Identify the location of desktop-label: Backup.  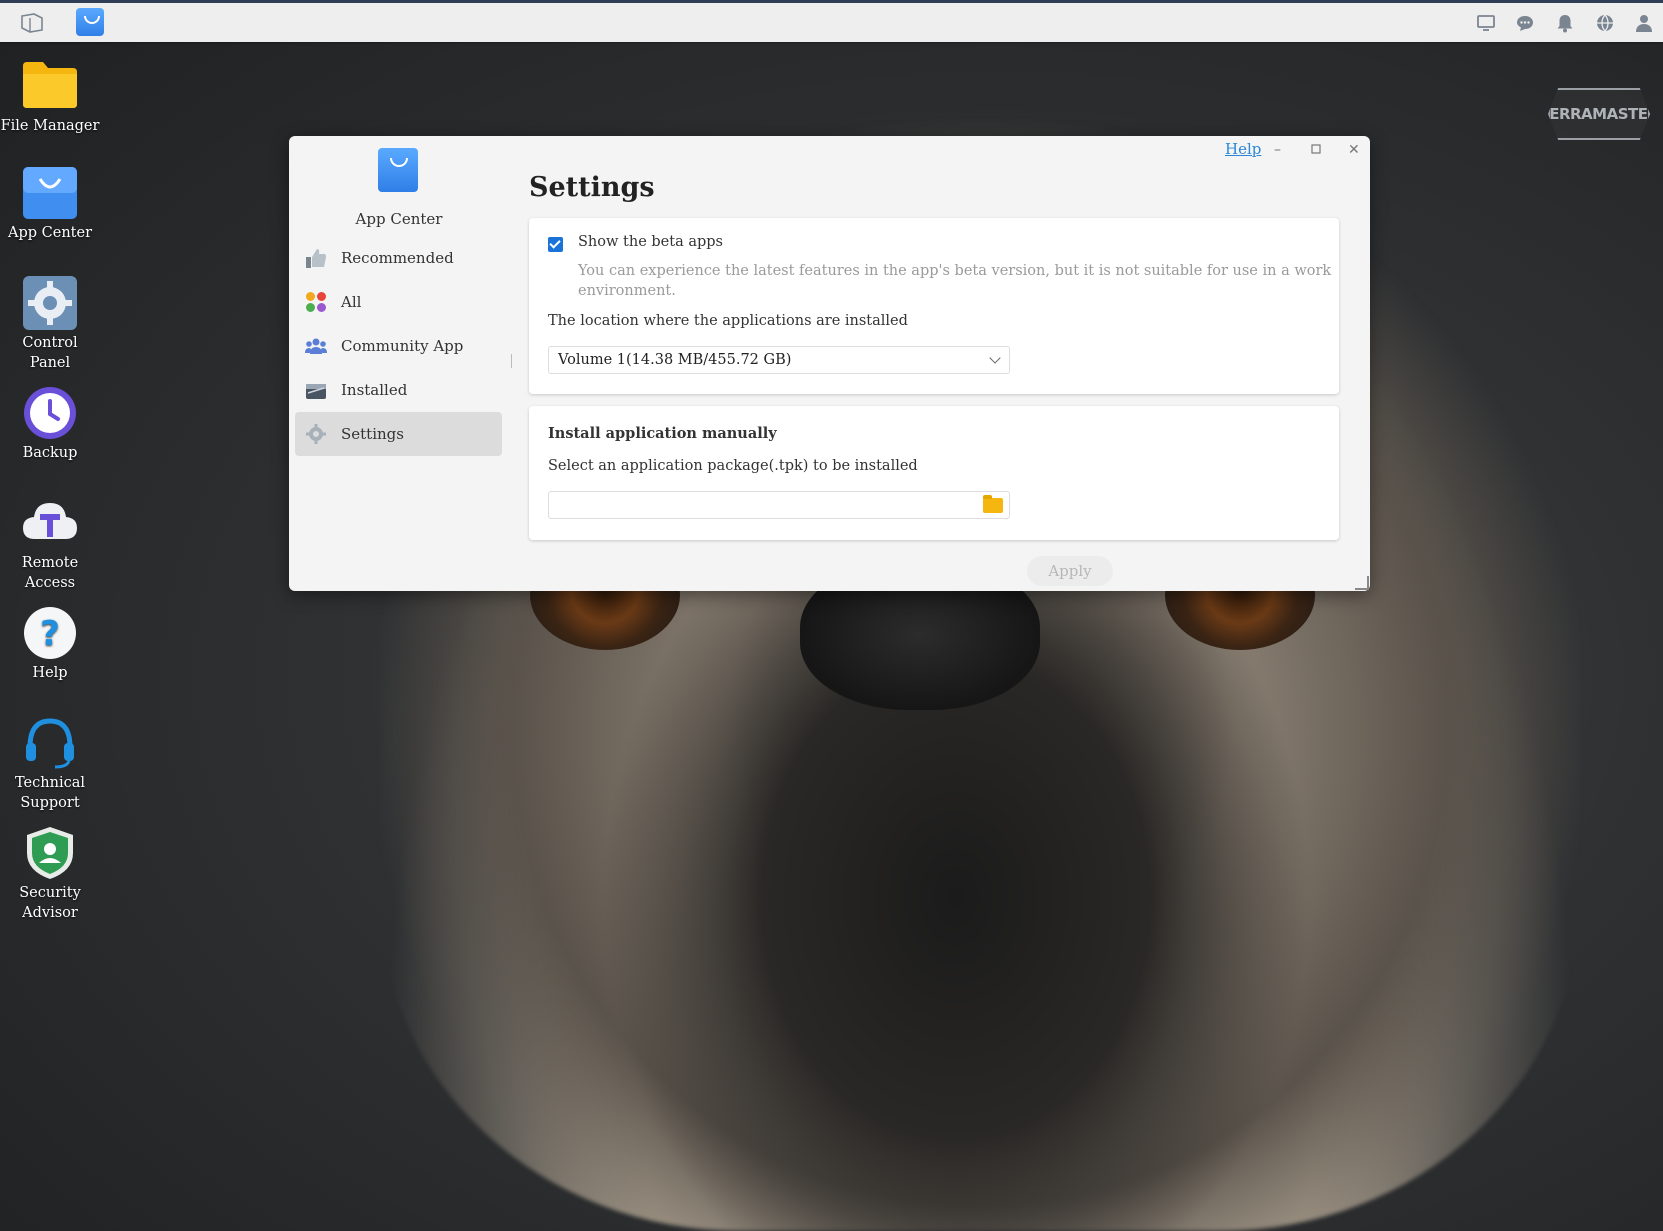
(50, 453).